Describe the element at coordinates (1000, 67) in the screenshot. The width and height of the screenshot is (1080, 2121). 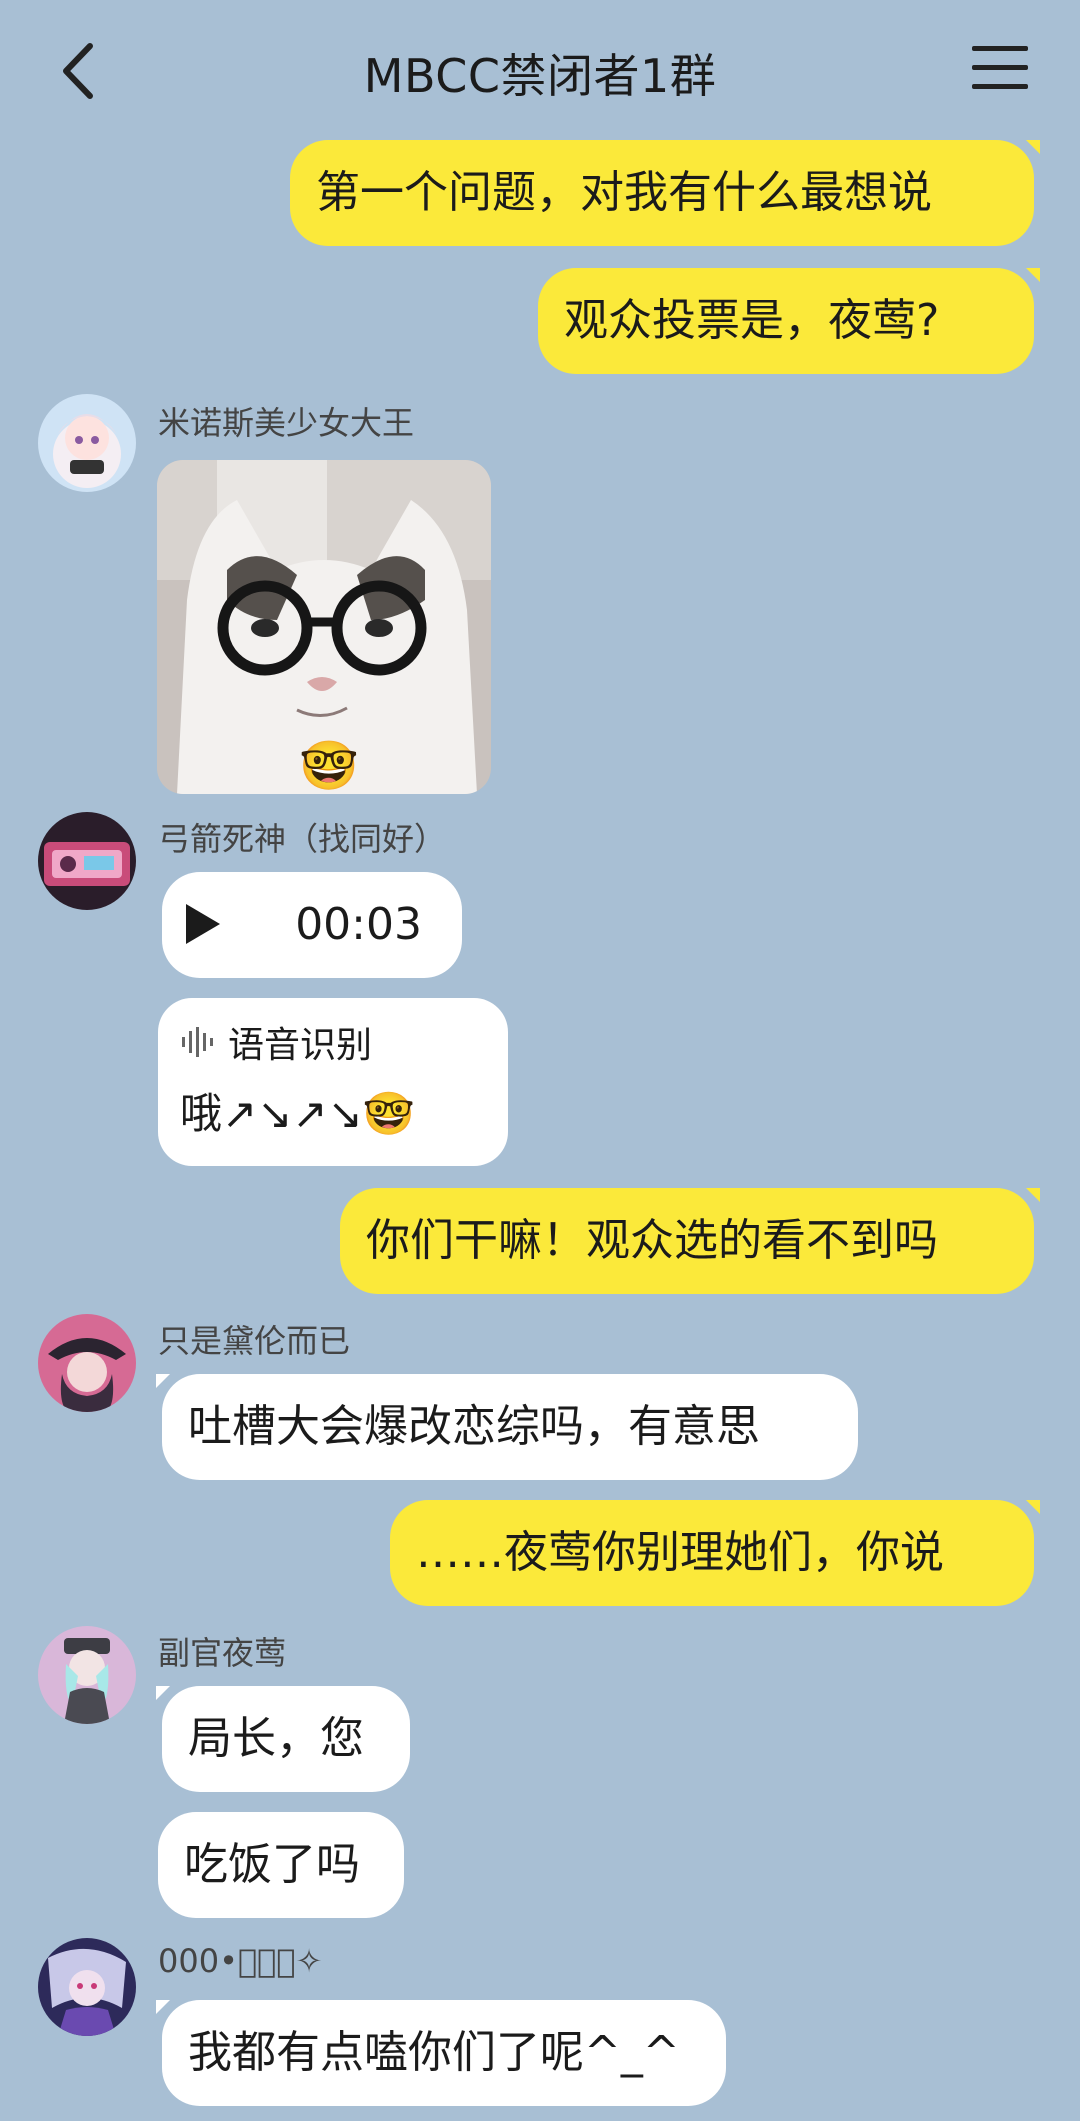
I see `hamburger-menu-icon` at that location.